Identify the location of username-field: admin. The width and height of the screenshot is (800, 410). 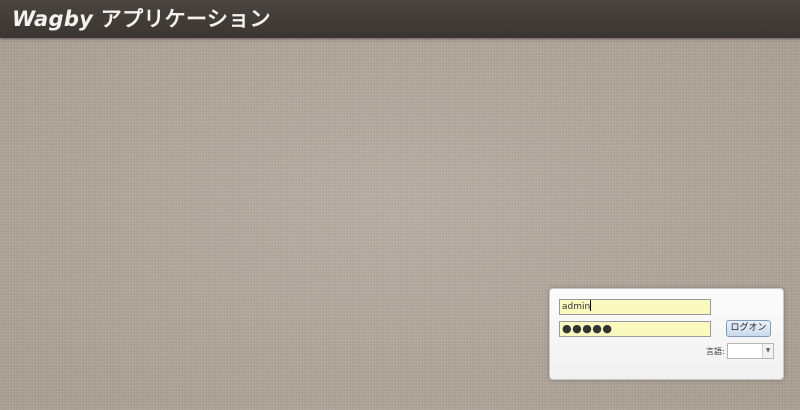
(635, 307).